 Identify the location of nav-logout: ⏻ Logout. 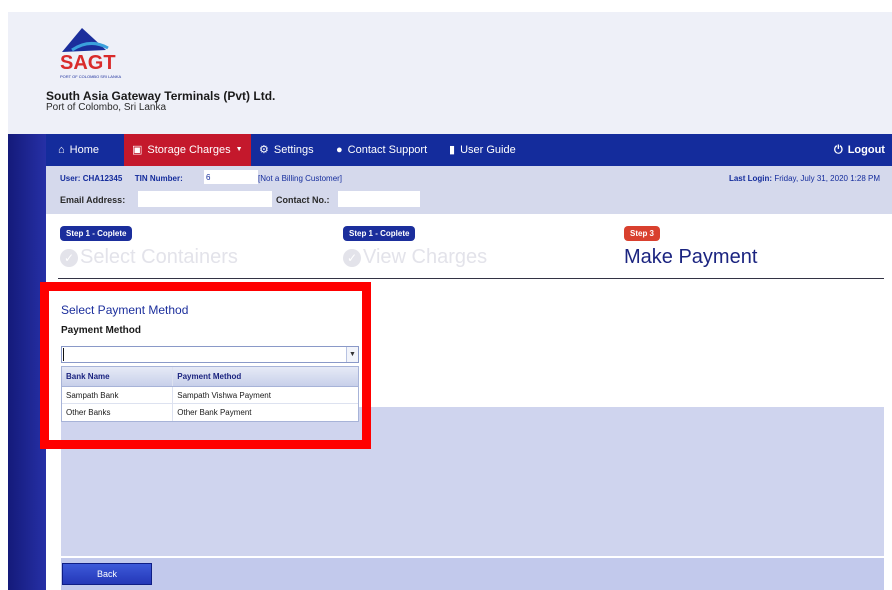
(859, 150).